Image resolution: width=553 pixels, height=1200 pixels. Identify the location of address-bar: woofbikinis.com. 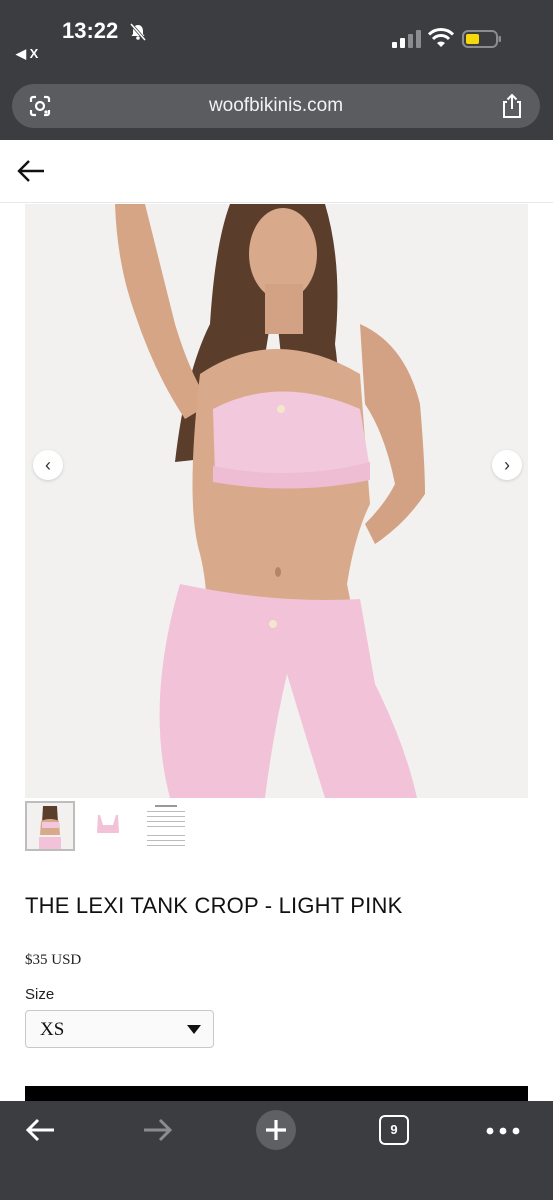
(276, 106).